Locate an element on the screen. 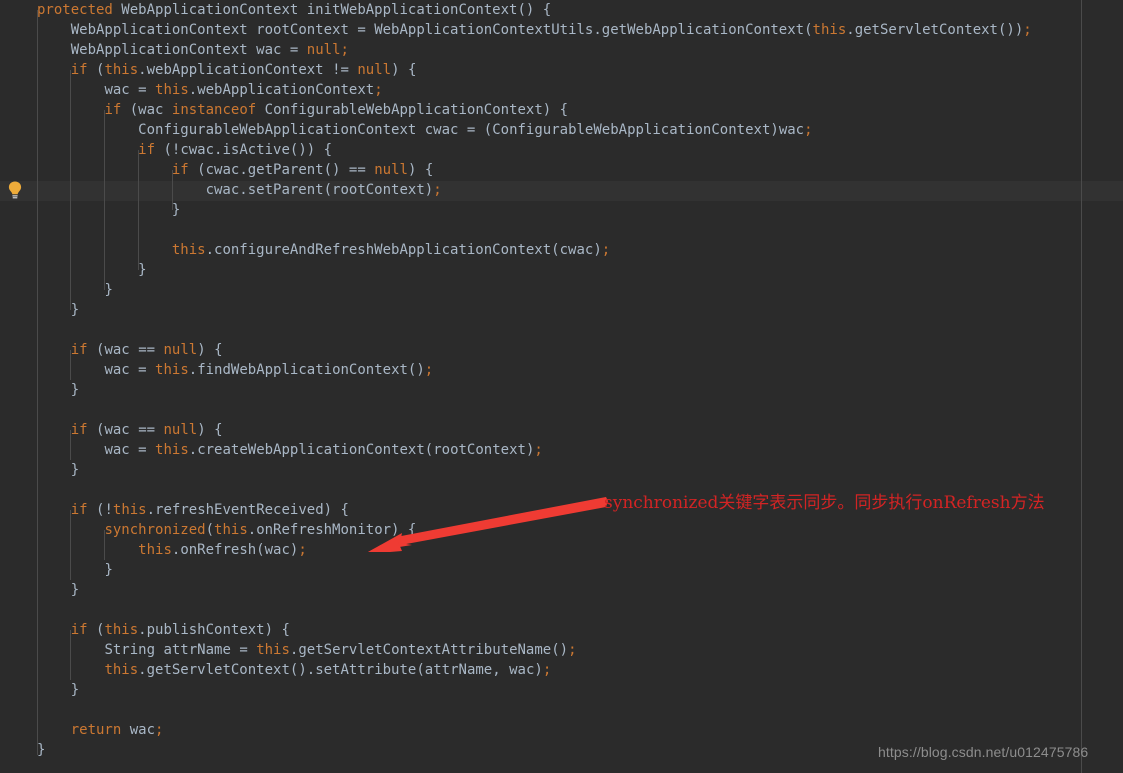 The height and width of the screenshot is (773, 1123). annotation-arrow-icon is located at coordinates (488, 524).